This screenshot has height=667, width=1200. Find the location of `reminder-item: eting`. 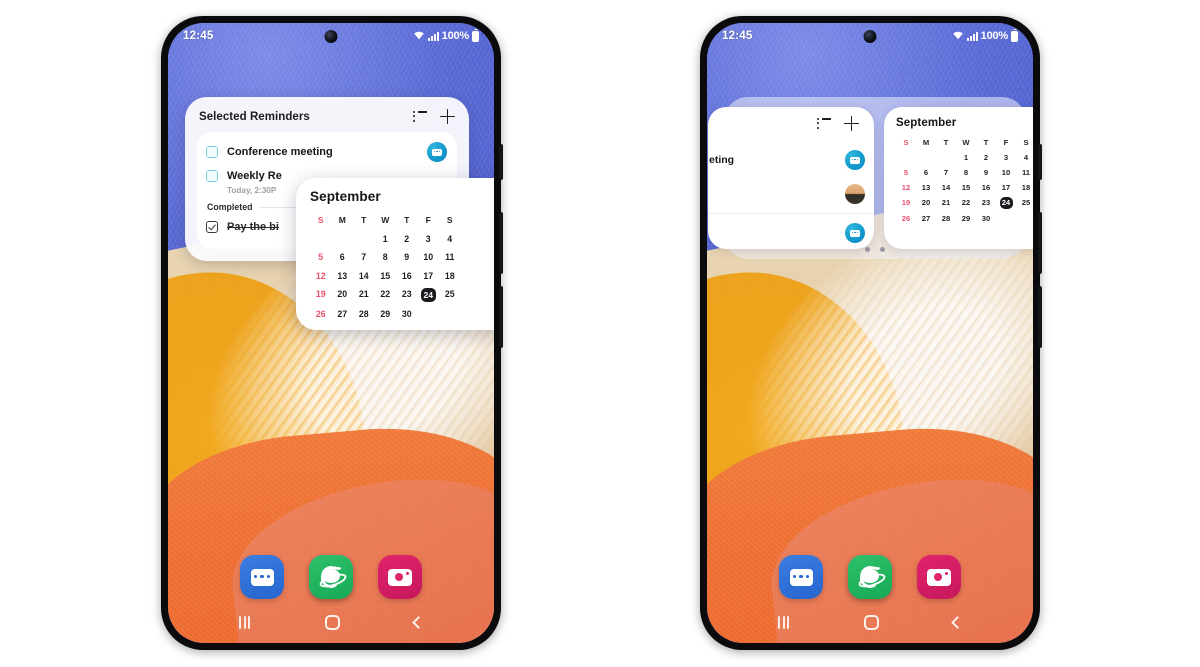

reminder-item: eting is located at coordinates (787, 160).